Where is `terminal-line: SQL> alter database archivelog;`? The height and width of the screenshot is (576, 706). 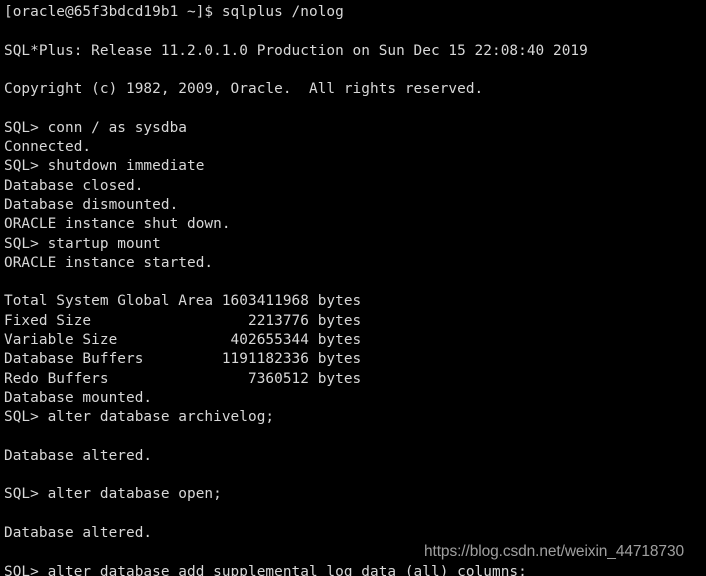
terminal-line: SQL> alter database archivelog; is located at coordinates (139, 417).